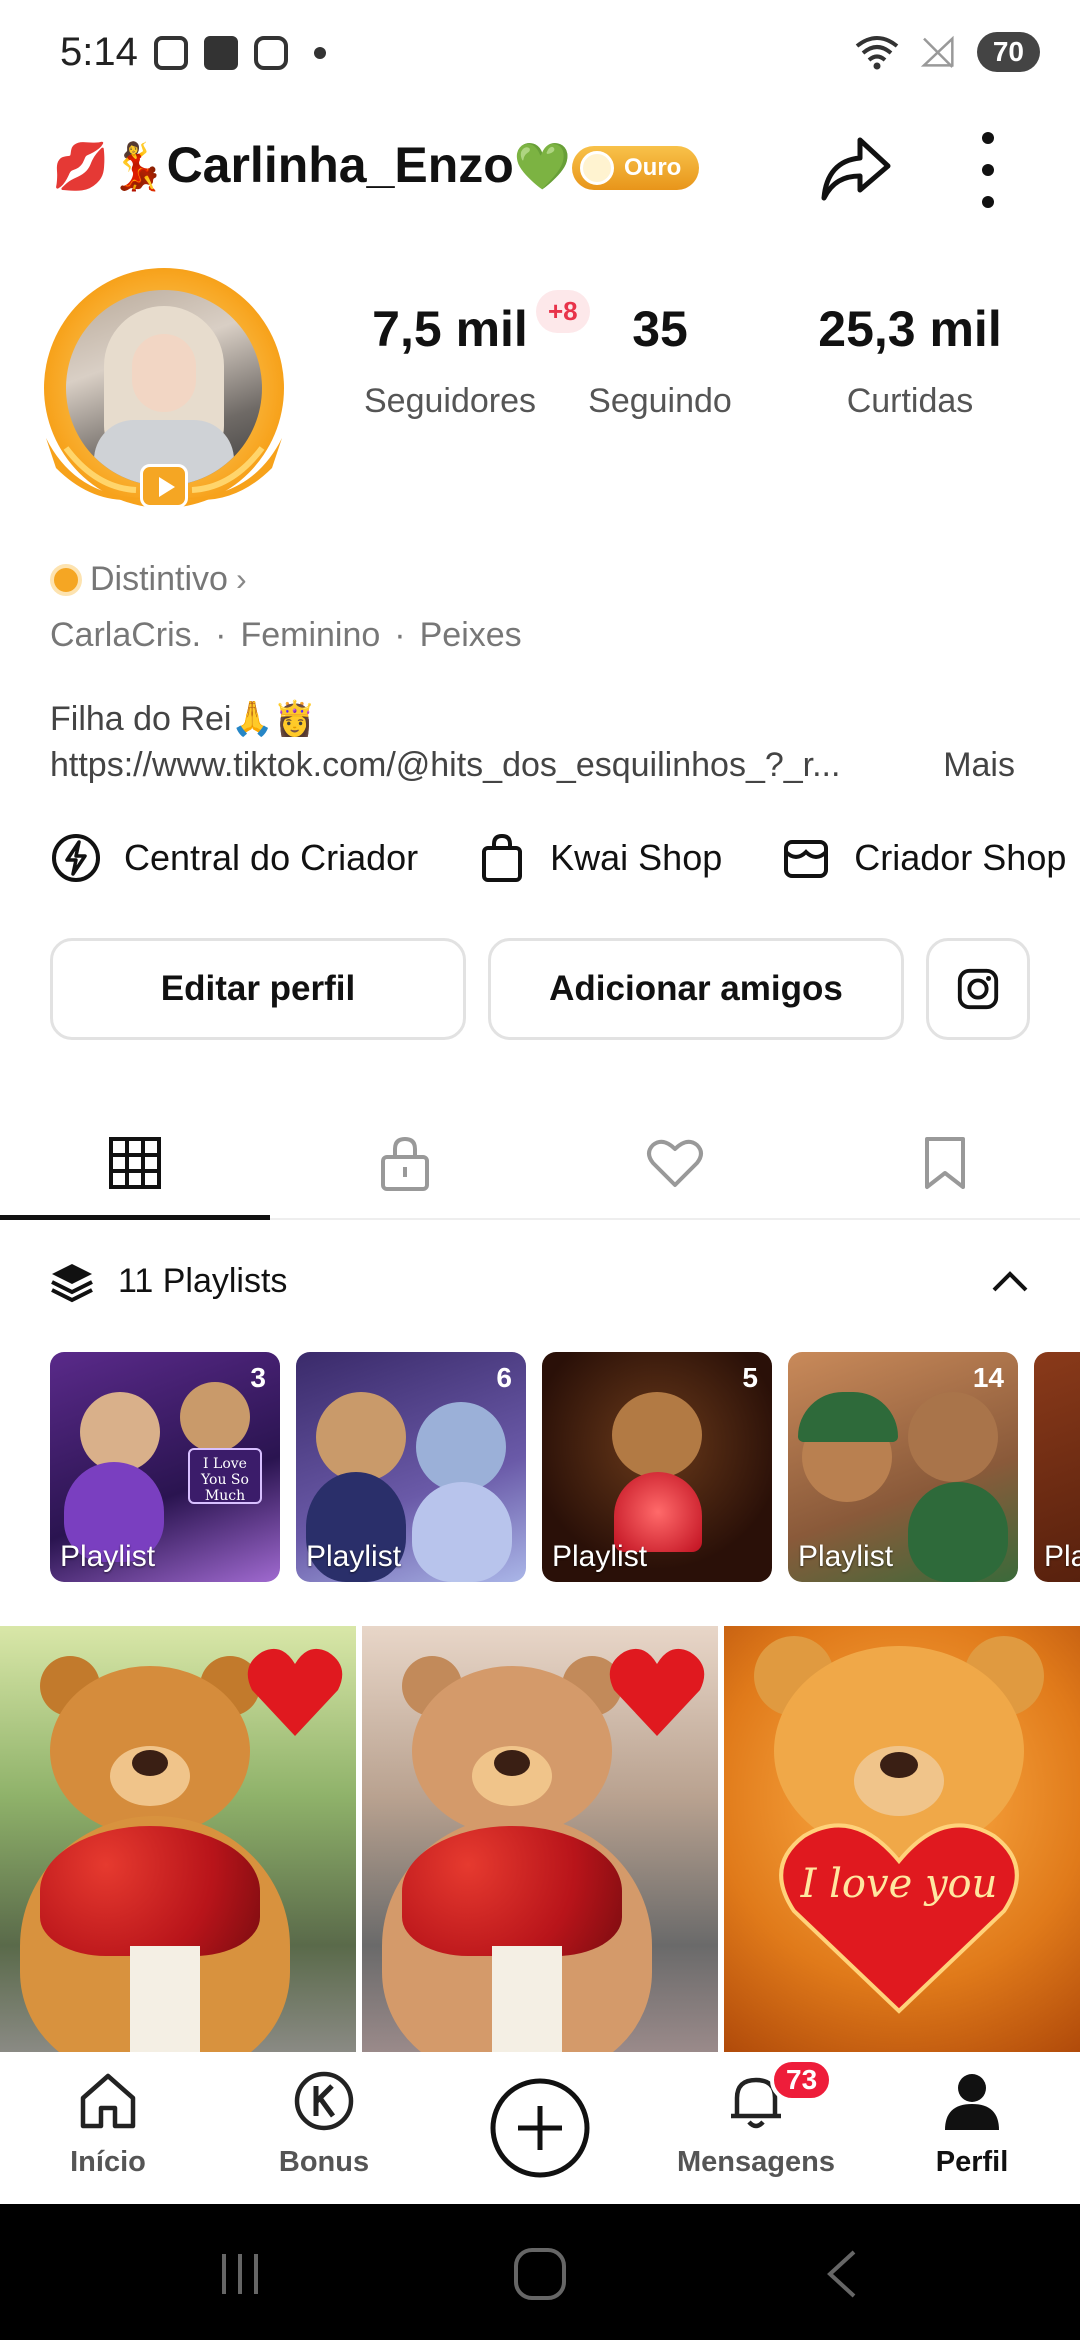 This screenshot has height=2340, width=1080. Describe the element at coordinates (159, 579) in the screenshot. I see `distintivo-label: Distintivo` at that location.